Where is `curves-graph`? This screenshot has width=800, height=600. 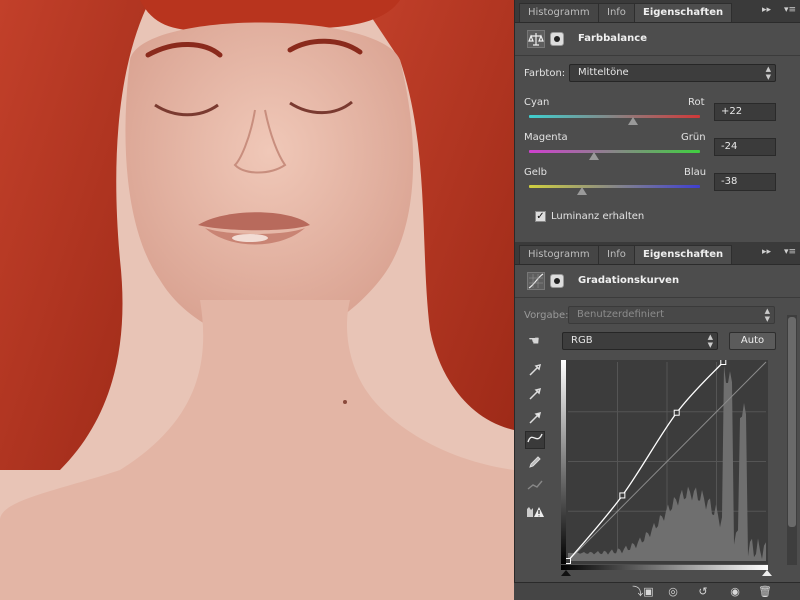
curves-graph is located at coordinates (664, 462).